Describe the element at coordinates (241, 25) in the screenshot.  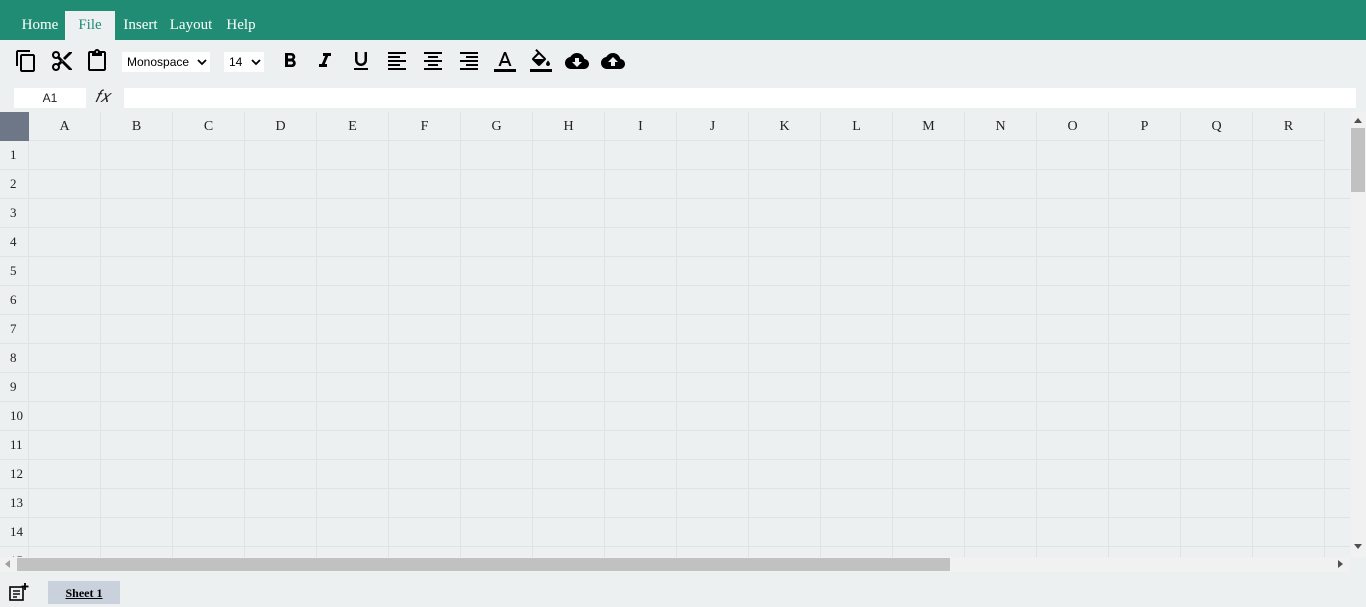
I see `menu-help: Help` at that location.